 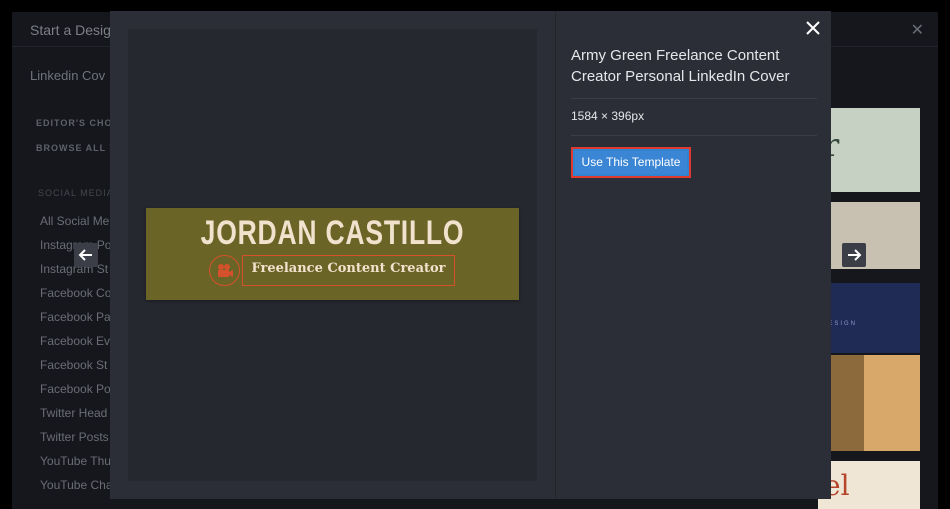 What do you see at coordinates (75, 389) in the screenshot?
I see `background-category-item: Facebook Po` at bounding box center [75, 389].